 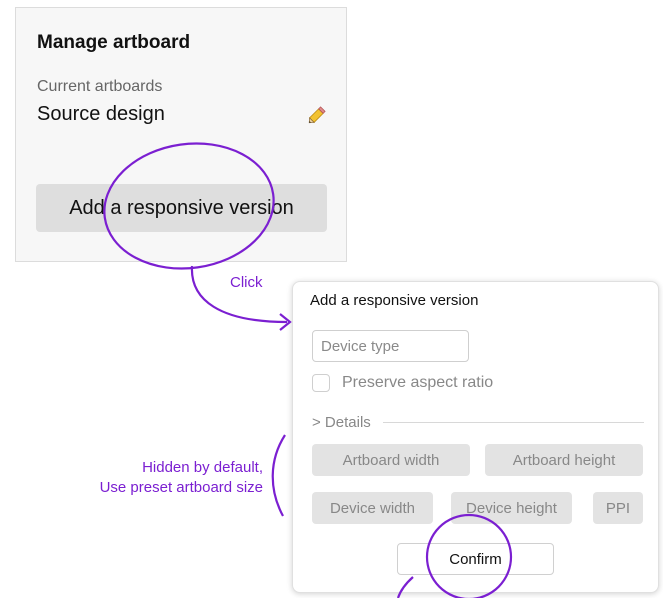 I want to click on click-annotation: Click, so click(x=246, y=282).